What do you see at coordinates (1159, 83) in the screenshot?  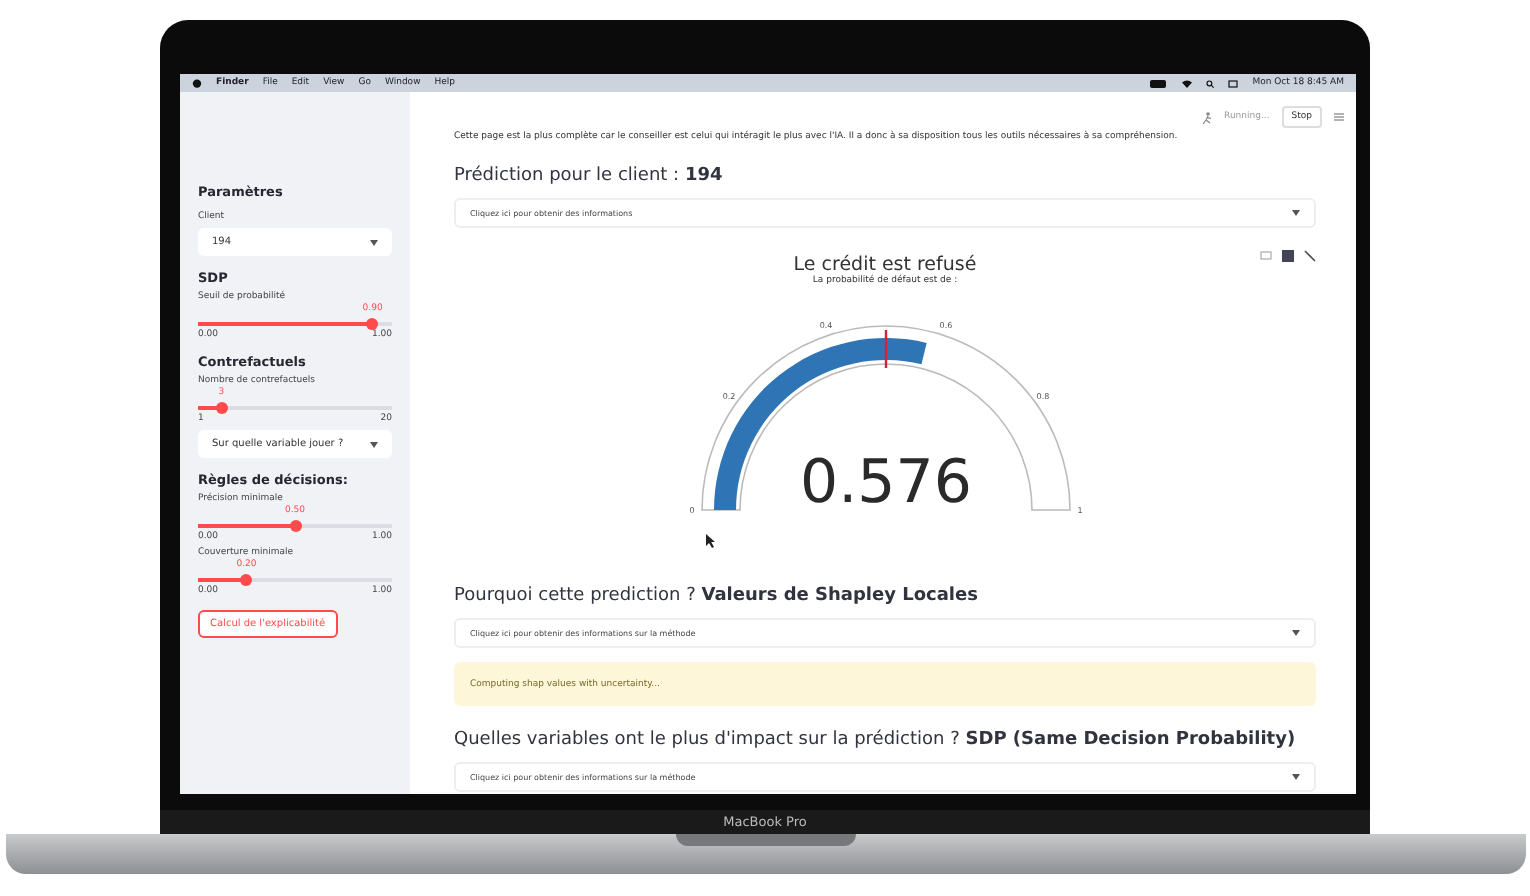 I see `battery-icon` at bounding box center [1159, 83].